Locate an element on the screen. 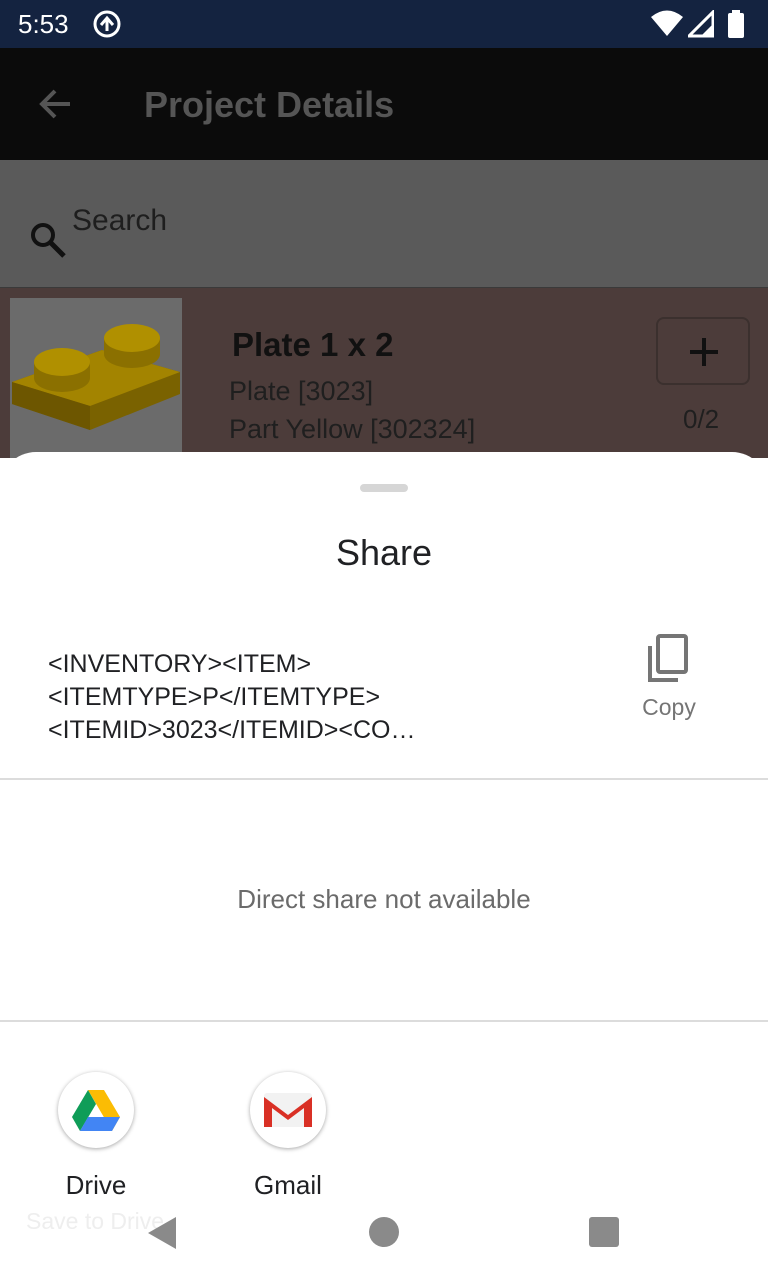 The width and height of the screenshot is (768, 1280). nav-home-icon is located at coordinates (384, 1232).